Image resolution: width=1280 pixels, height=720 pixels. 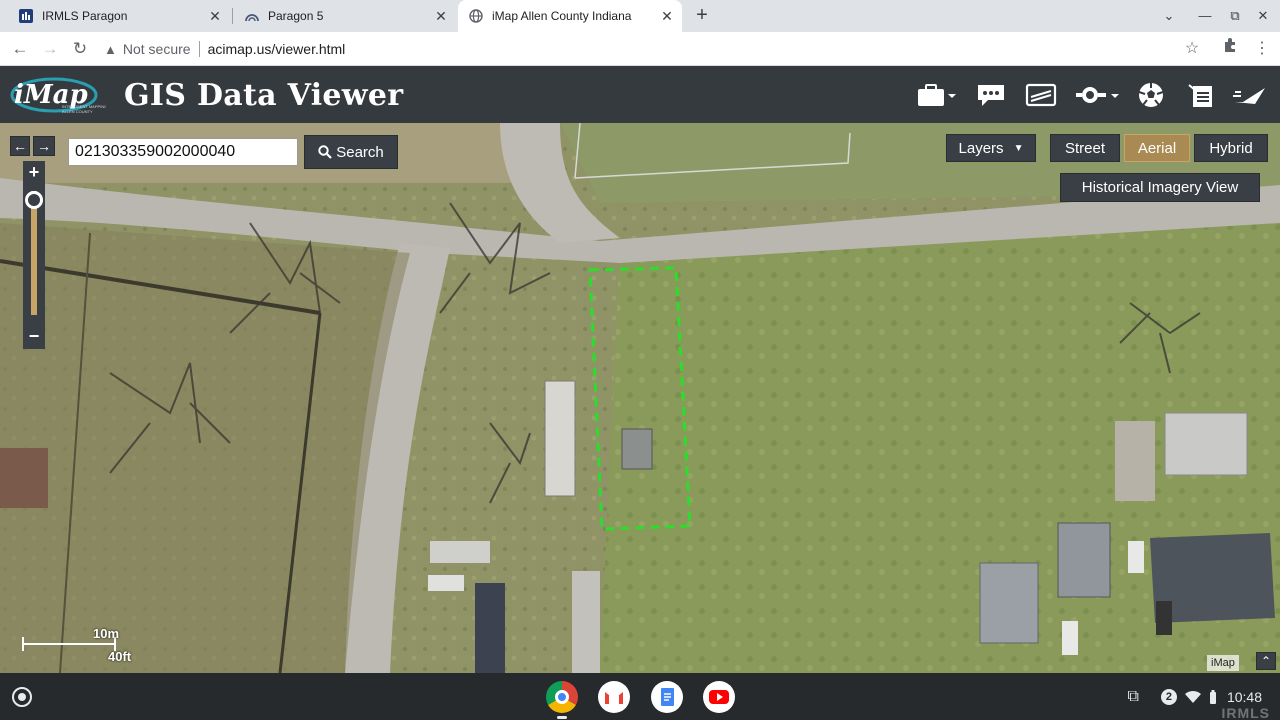 I want to click on zoom-slider: + −, so click(x=34, y=255).